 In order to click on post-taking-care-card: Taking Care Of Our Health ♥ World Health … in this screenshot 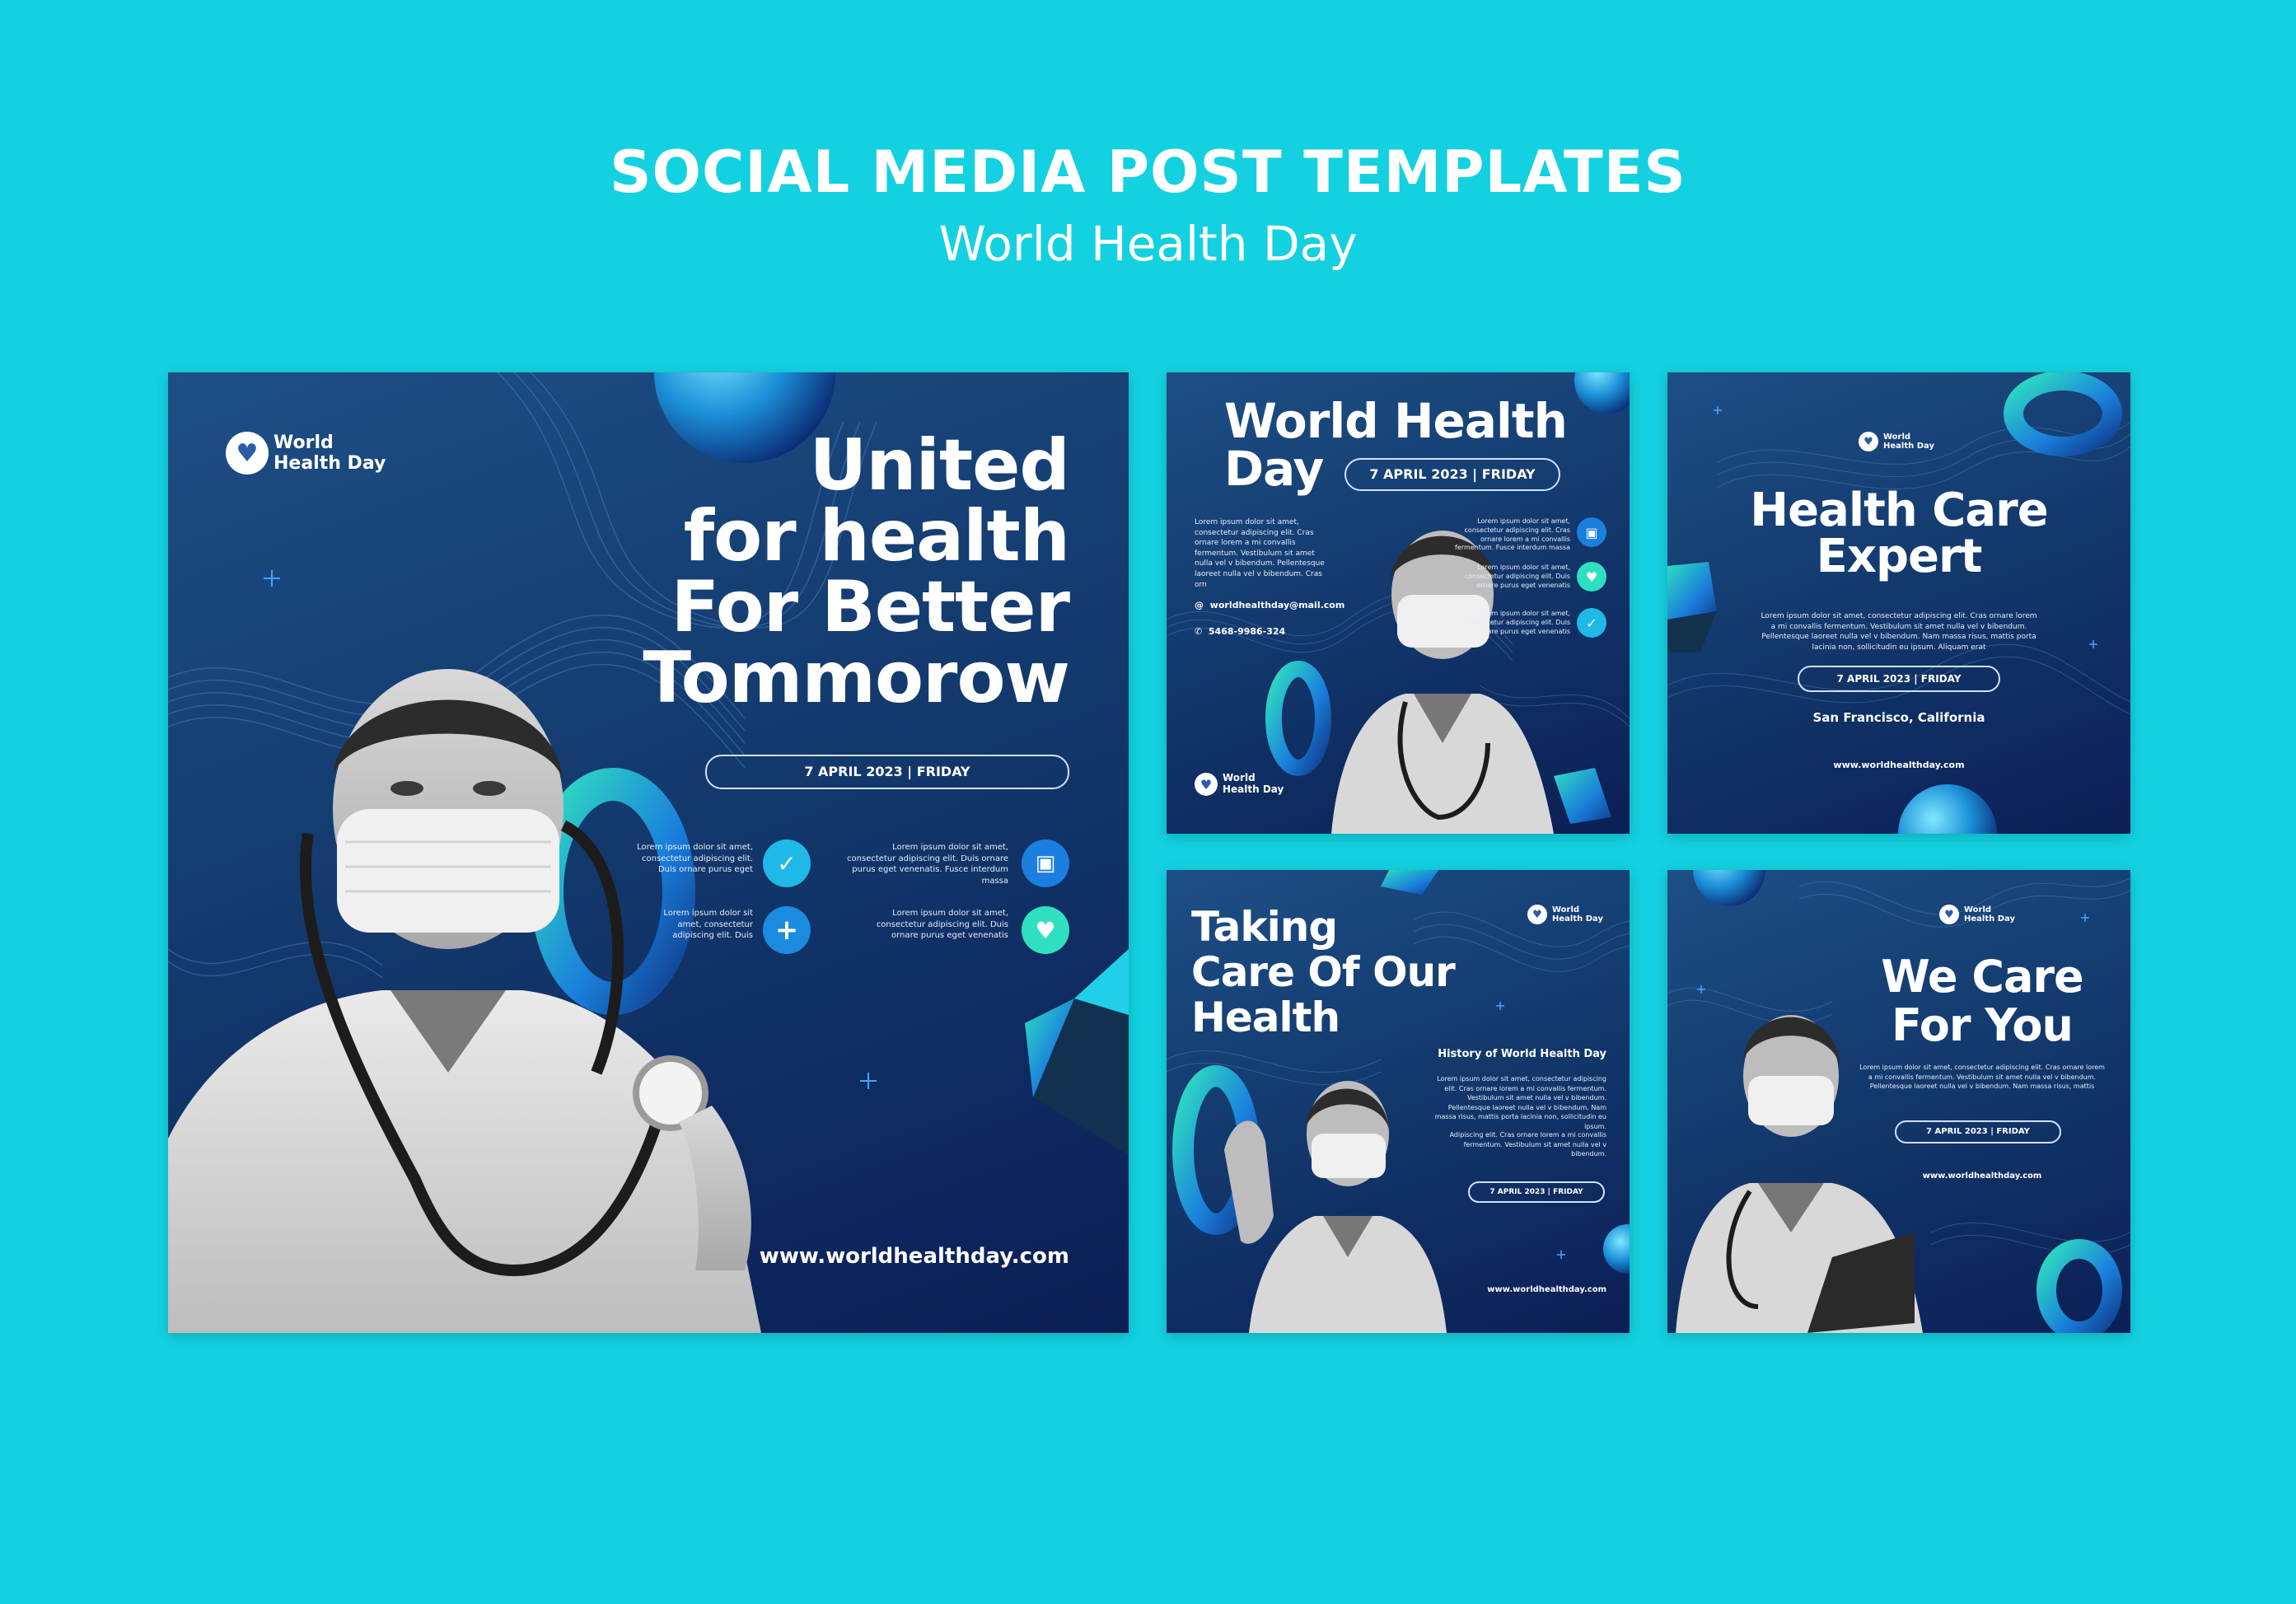, I will do `click(1398, 1101)`.